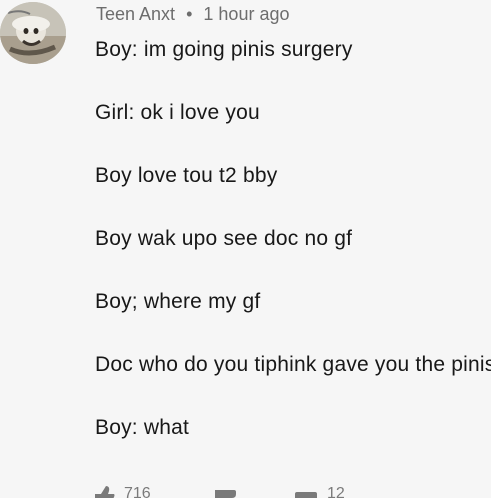  I want to click on comment-line: Girl: ok i love you, so click(177, 112).